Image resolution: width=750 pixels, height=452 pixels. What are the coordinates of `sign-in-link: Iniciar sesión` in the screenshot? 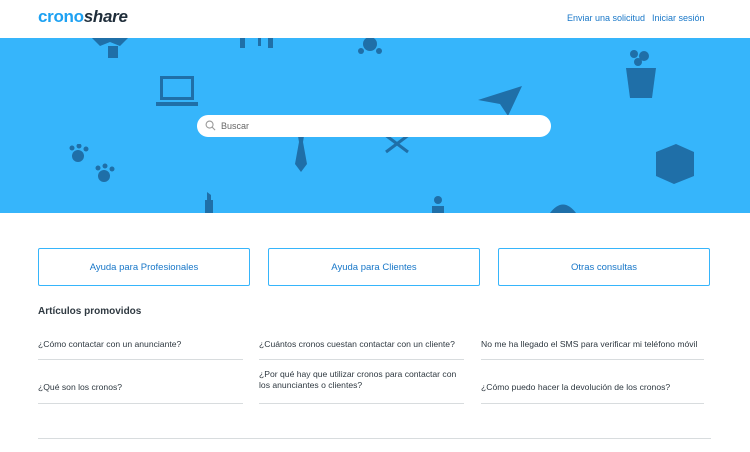 It's located at (678, 18).